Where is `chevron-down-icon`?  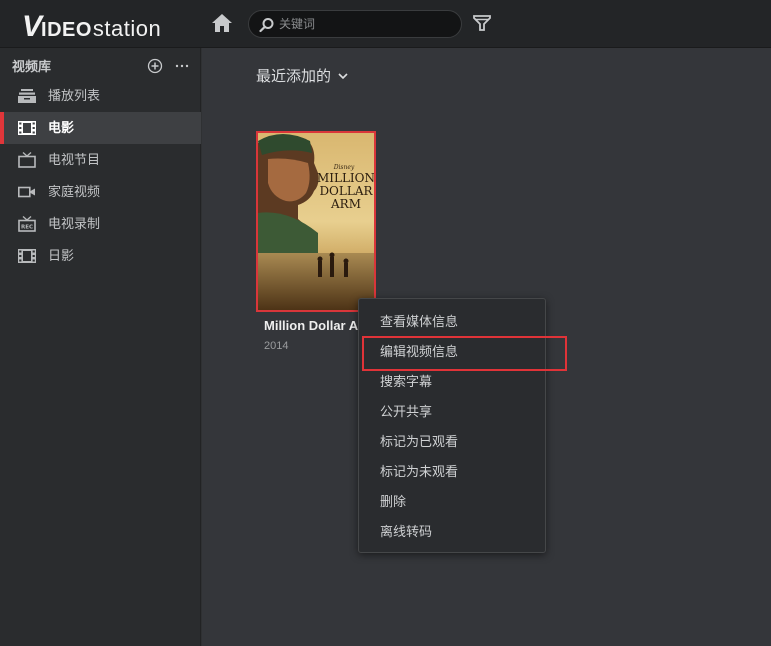
chevron-down-icon is located at coordinates (343, 75).